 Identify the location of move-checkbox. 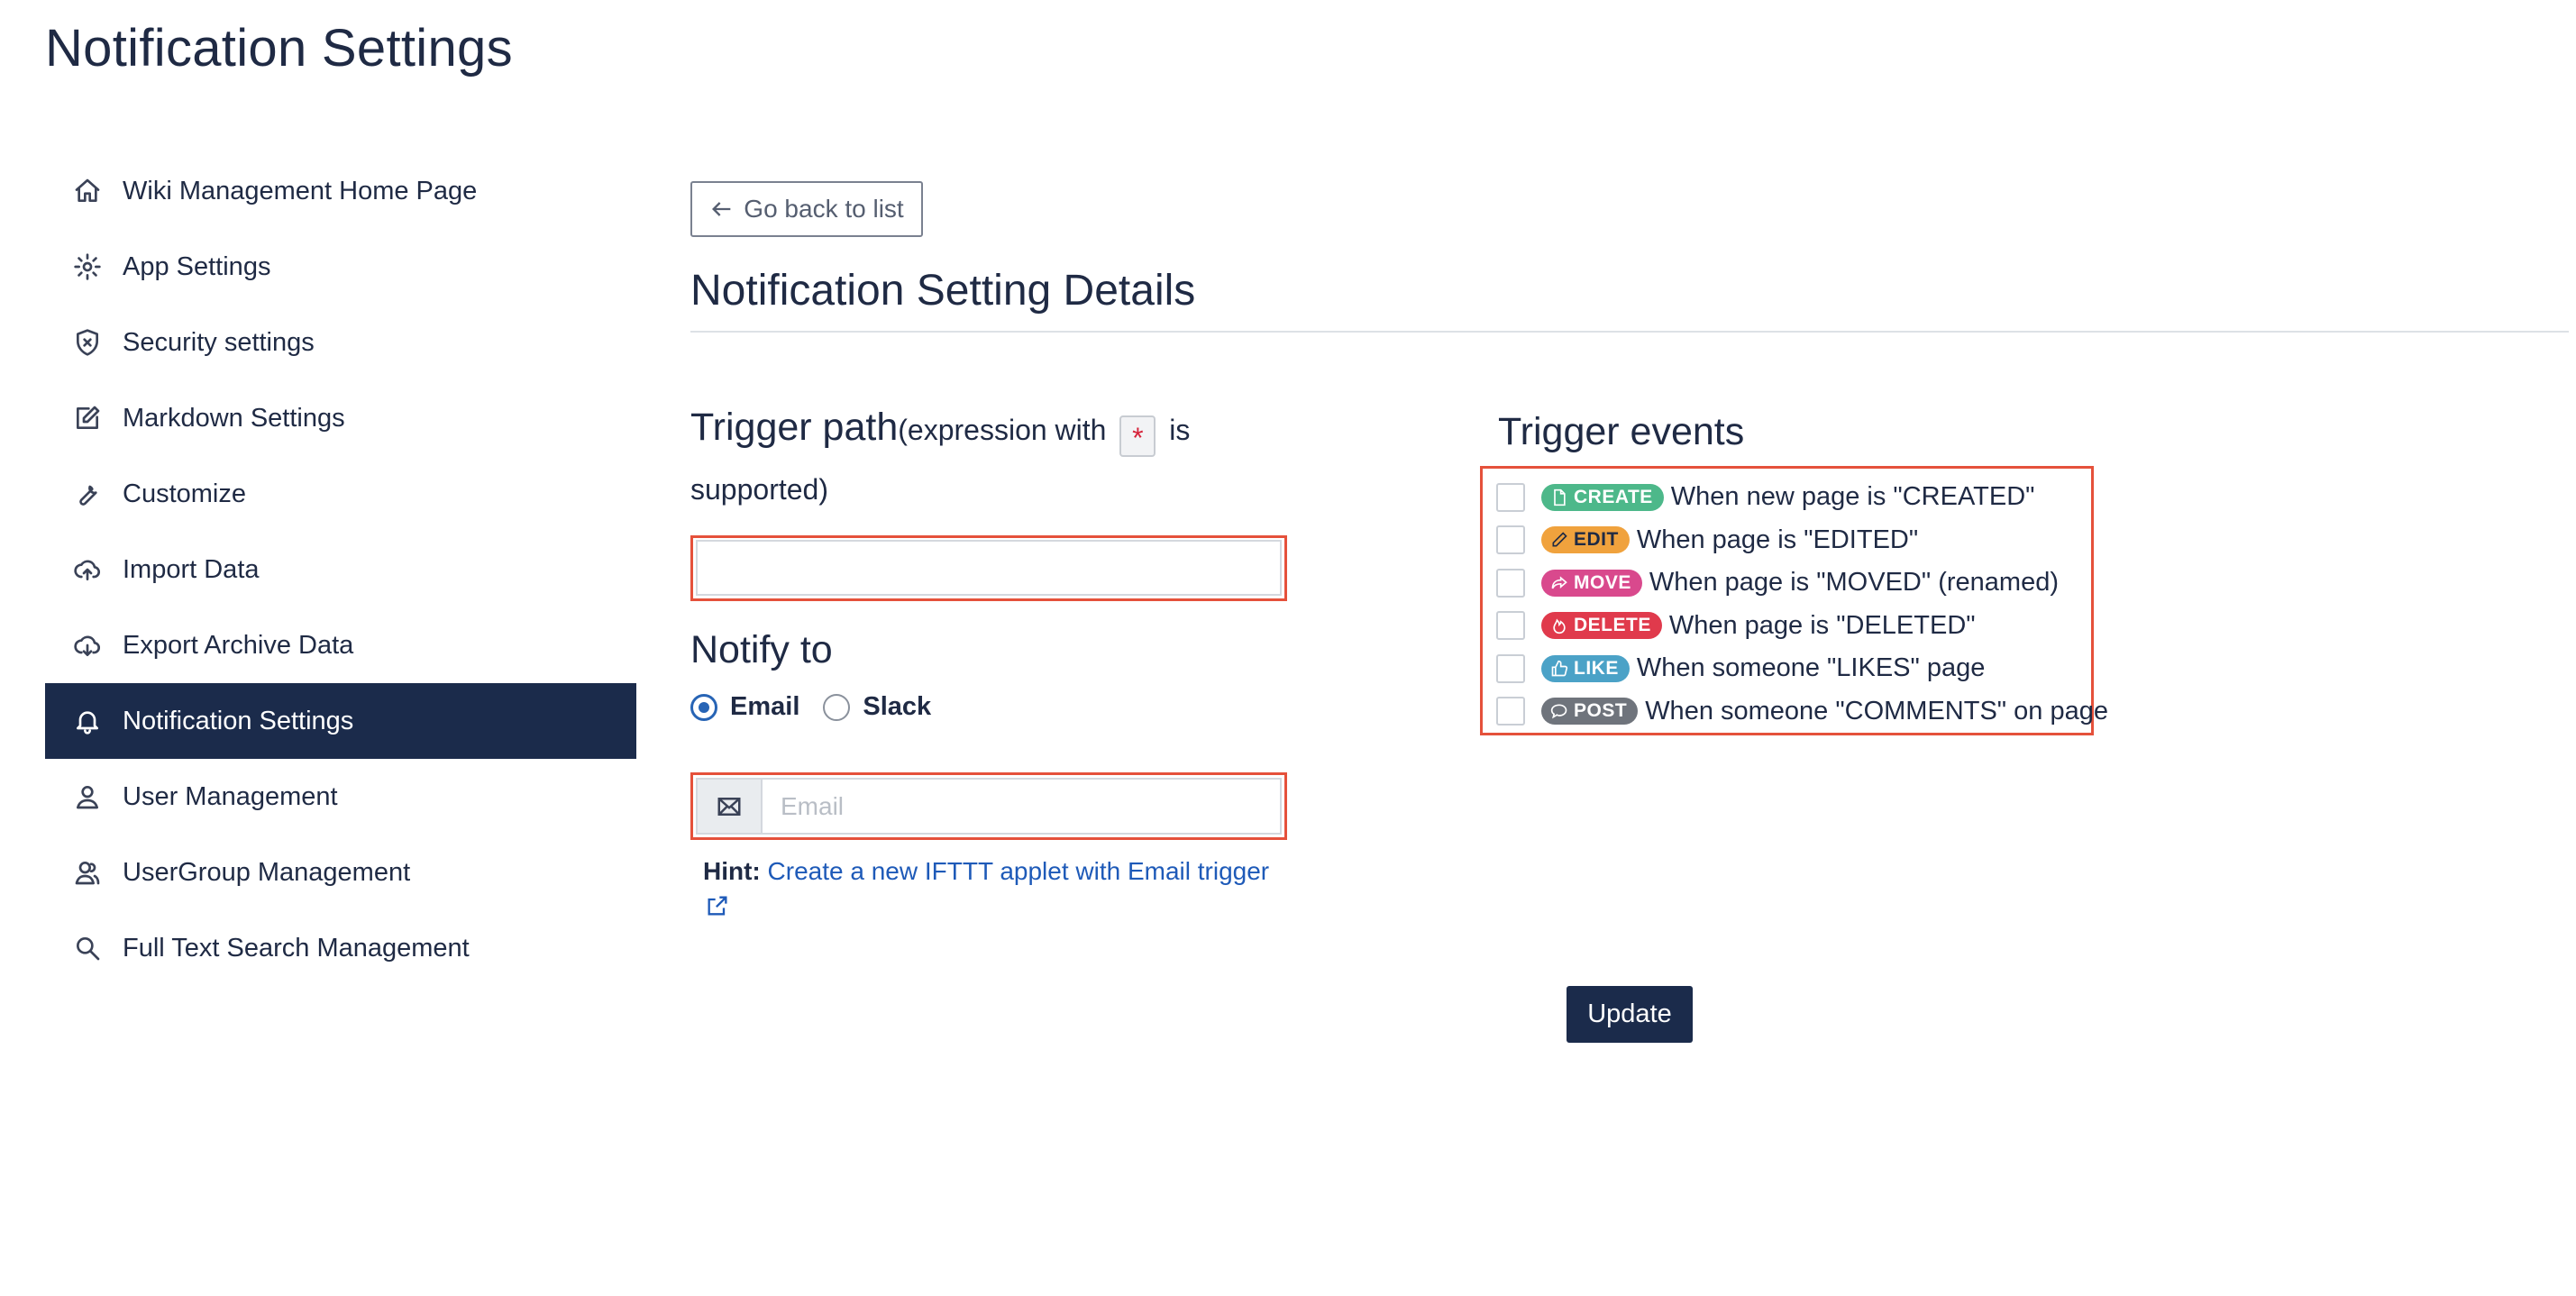
(1510, 583).